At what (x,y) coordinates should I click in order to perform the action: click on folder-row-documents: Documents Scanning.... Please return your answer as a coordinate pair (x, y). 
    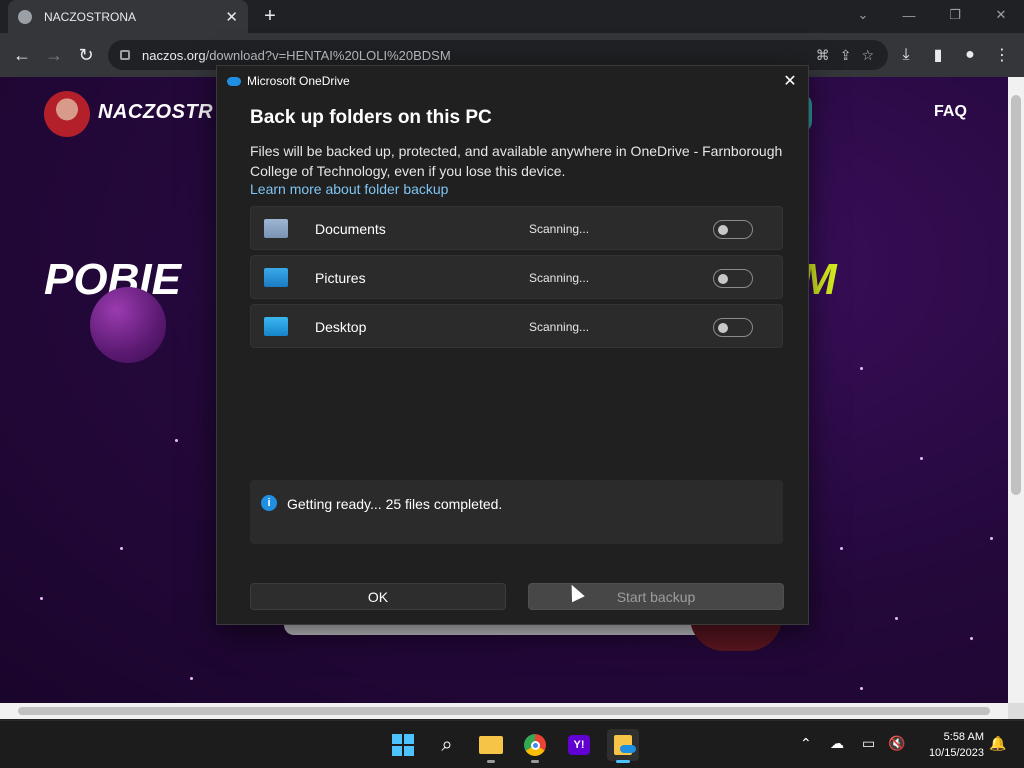
    Looking at the image, I should click on (516, 228).